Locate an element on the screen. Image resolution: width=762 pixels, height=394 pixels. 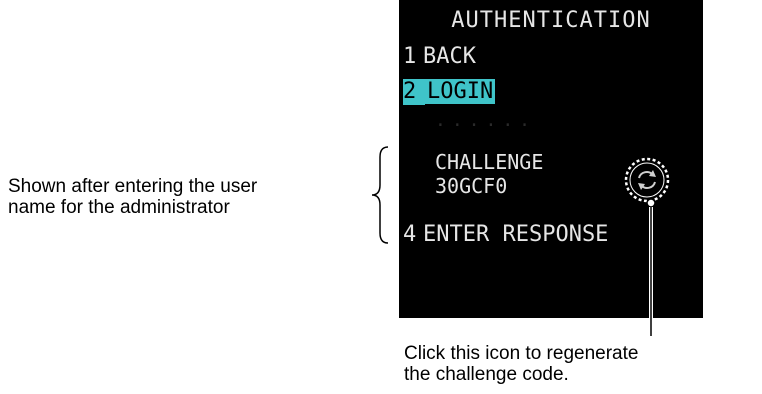
regenerate-note-line2: the challenge code. is located at coordinates (486, 374).